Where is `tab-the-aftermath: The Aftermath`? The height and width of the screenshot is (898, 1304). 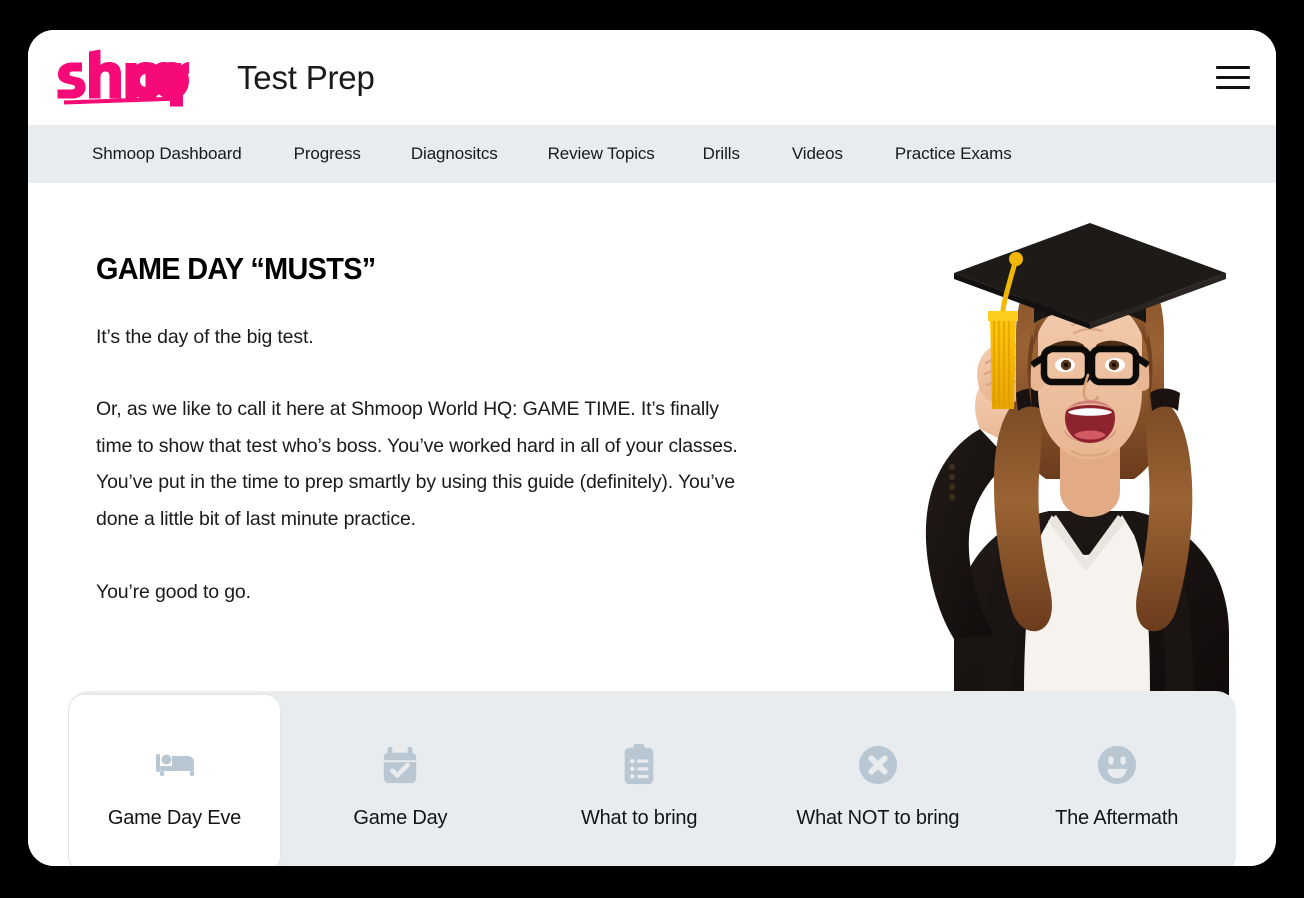 tab-the-aftermath: The Aftermath is located at coordinates (1116, 778).